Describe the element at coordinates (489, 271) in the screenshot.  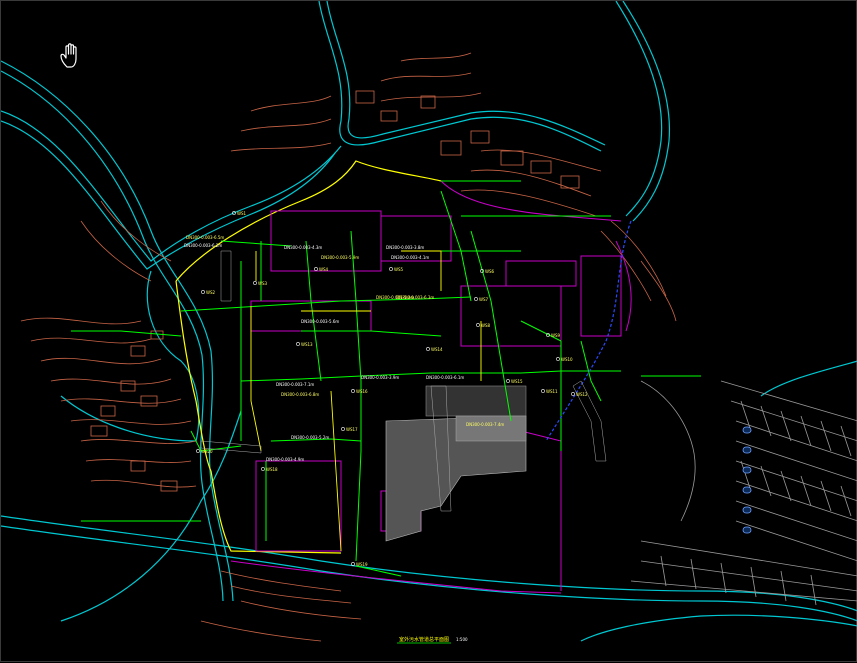
I see `manhole-label: WS6` at that location.